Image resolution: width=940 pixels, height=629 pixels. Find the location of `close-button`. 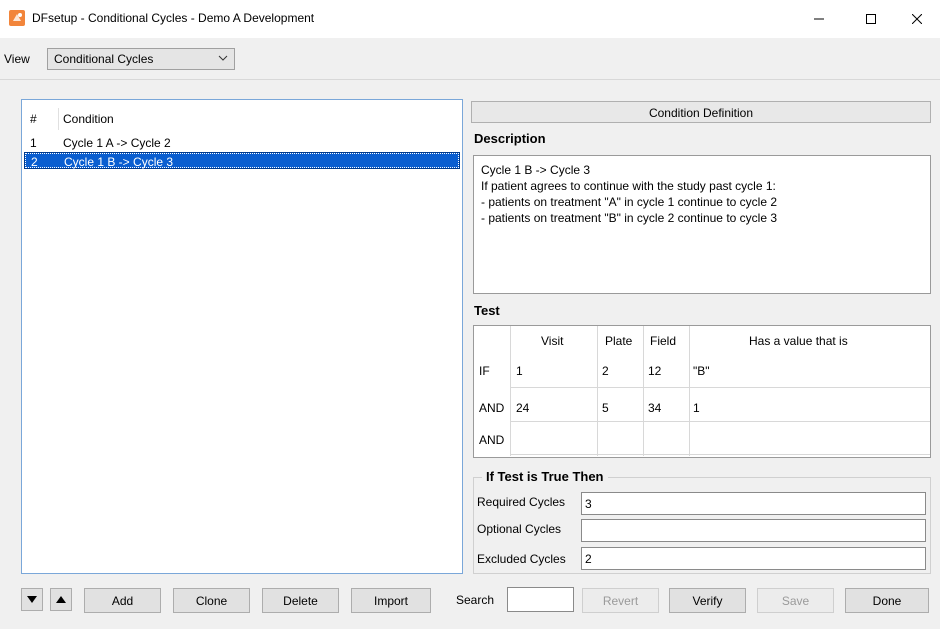

close-button is located at coordinates (917, 19).